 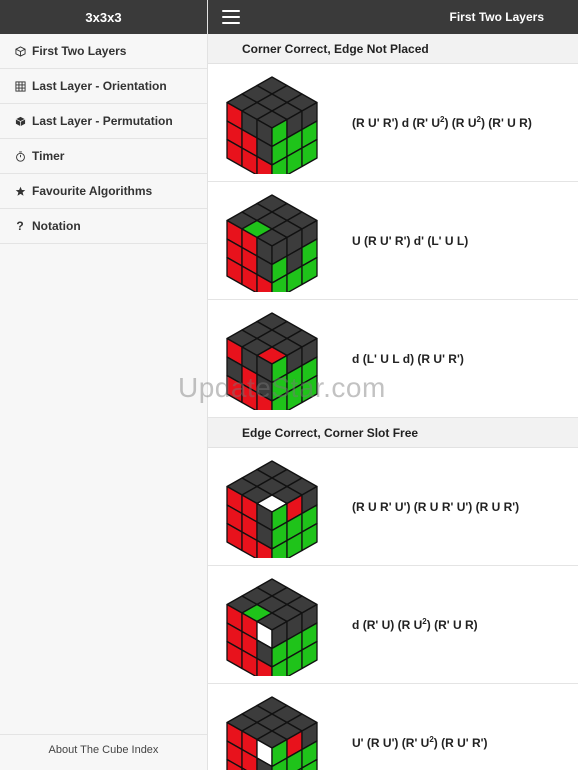 I want to click on algorithm-row: (R U R' U') (R U R' U') (R U R'), so click(x=393, y=507).